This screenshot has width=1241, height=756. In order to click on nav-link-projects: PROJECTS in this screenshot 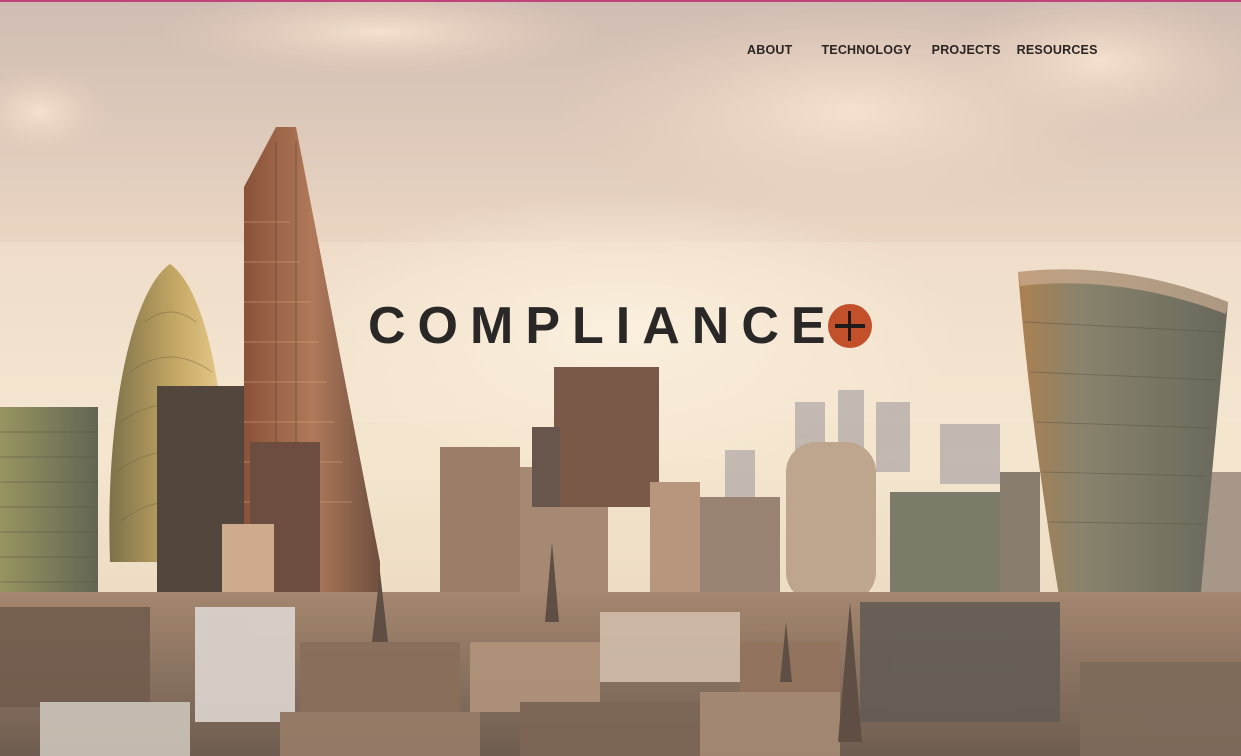, I will do `click(966, 50)`.